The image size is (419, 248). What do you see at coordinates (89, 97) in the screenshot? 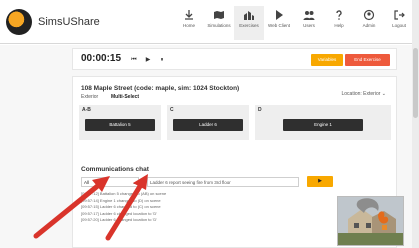
I see `tab-exterior: Exterior` at bounding box center [89, 97].